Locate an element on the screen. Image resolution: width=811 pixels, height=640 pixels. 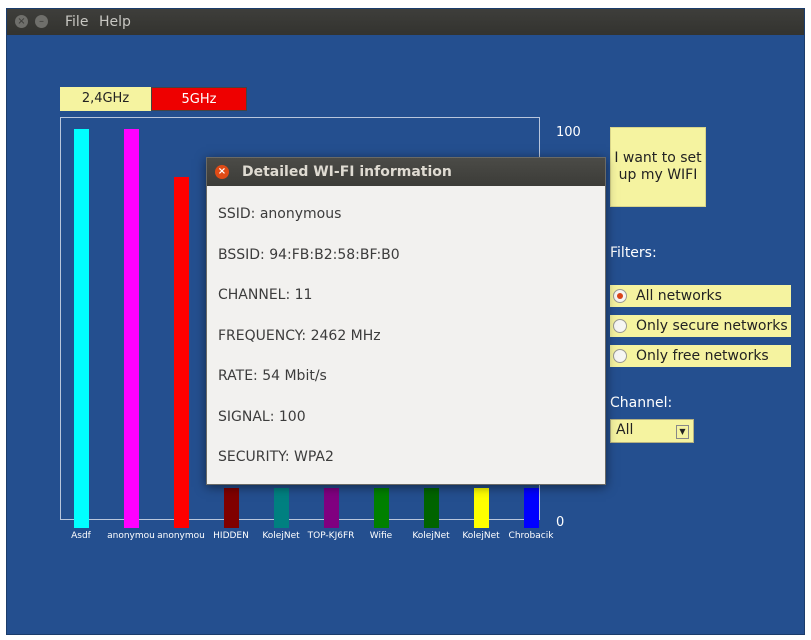
channel-text: CHANNEL: 11 is located at coordinates (265, 295).